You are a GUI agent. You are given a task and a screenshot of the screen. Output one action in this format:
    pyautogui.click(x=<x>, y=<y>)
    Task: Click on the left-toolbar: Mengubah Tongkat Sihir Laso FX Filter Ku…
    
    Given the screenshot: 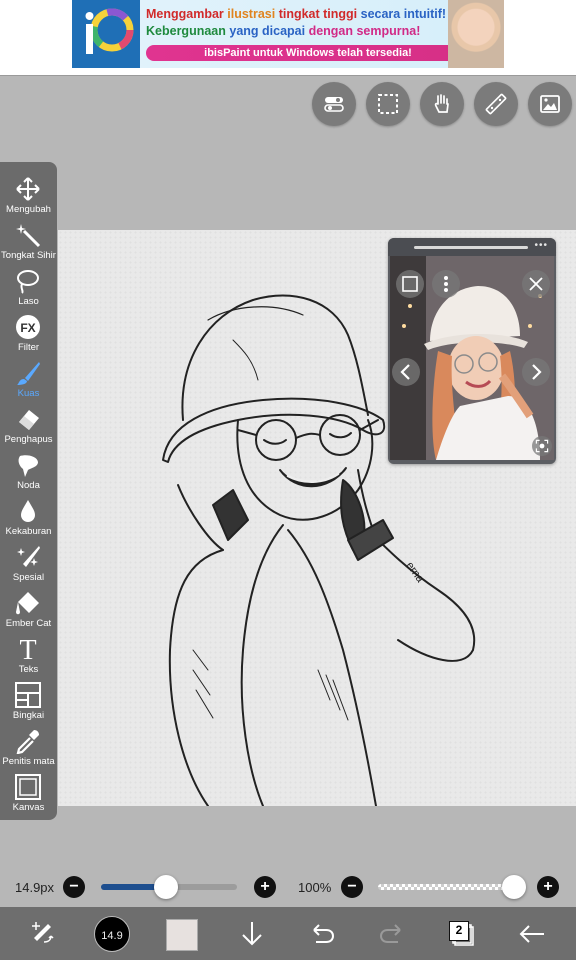 What is the action you would take?
    pyautogui.click(x=28, y=491)
    